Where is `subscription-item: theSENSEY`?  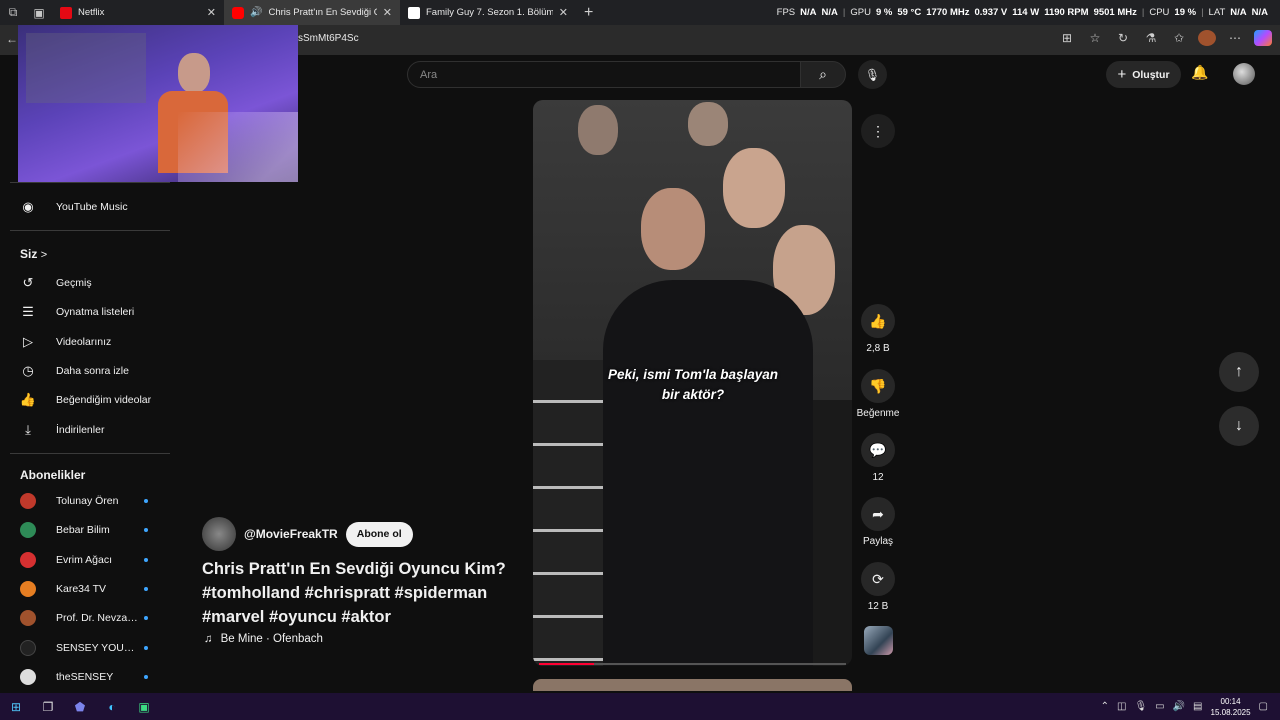 subscription-item: theSENSEY is located at coordinates (86, 676).